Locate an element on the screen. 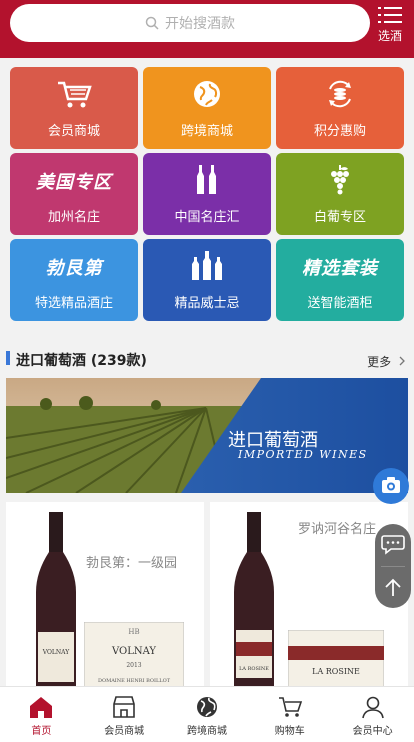  bottle-label-text: LA ROSINE is located at coordinates (254, 669).